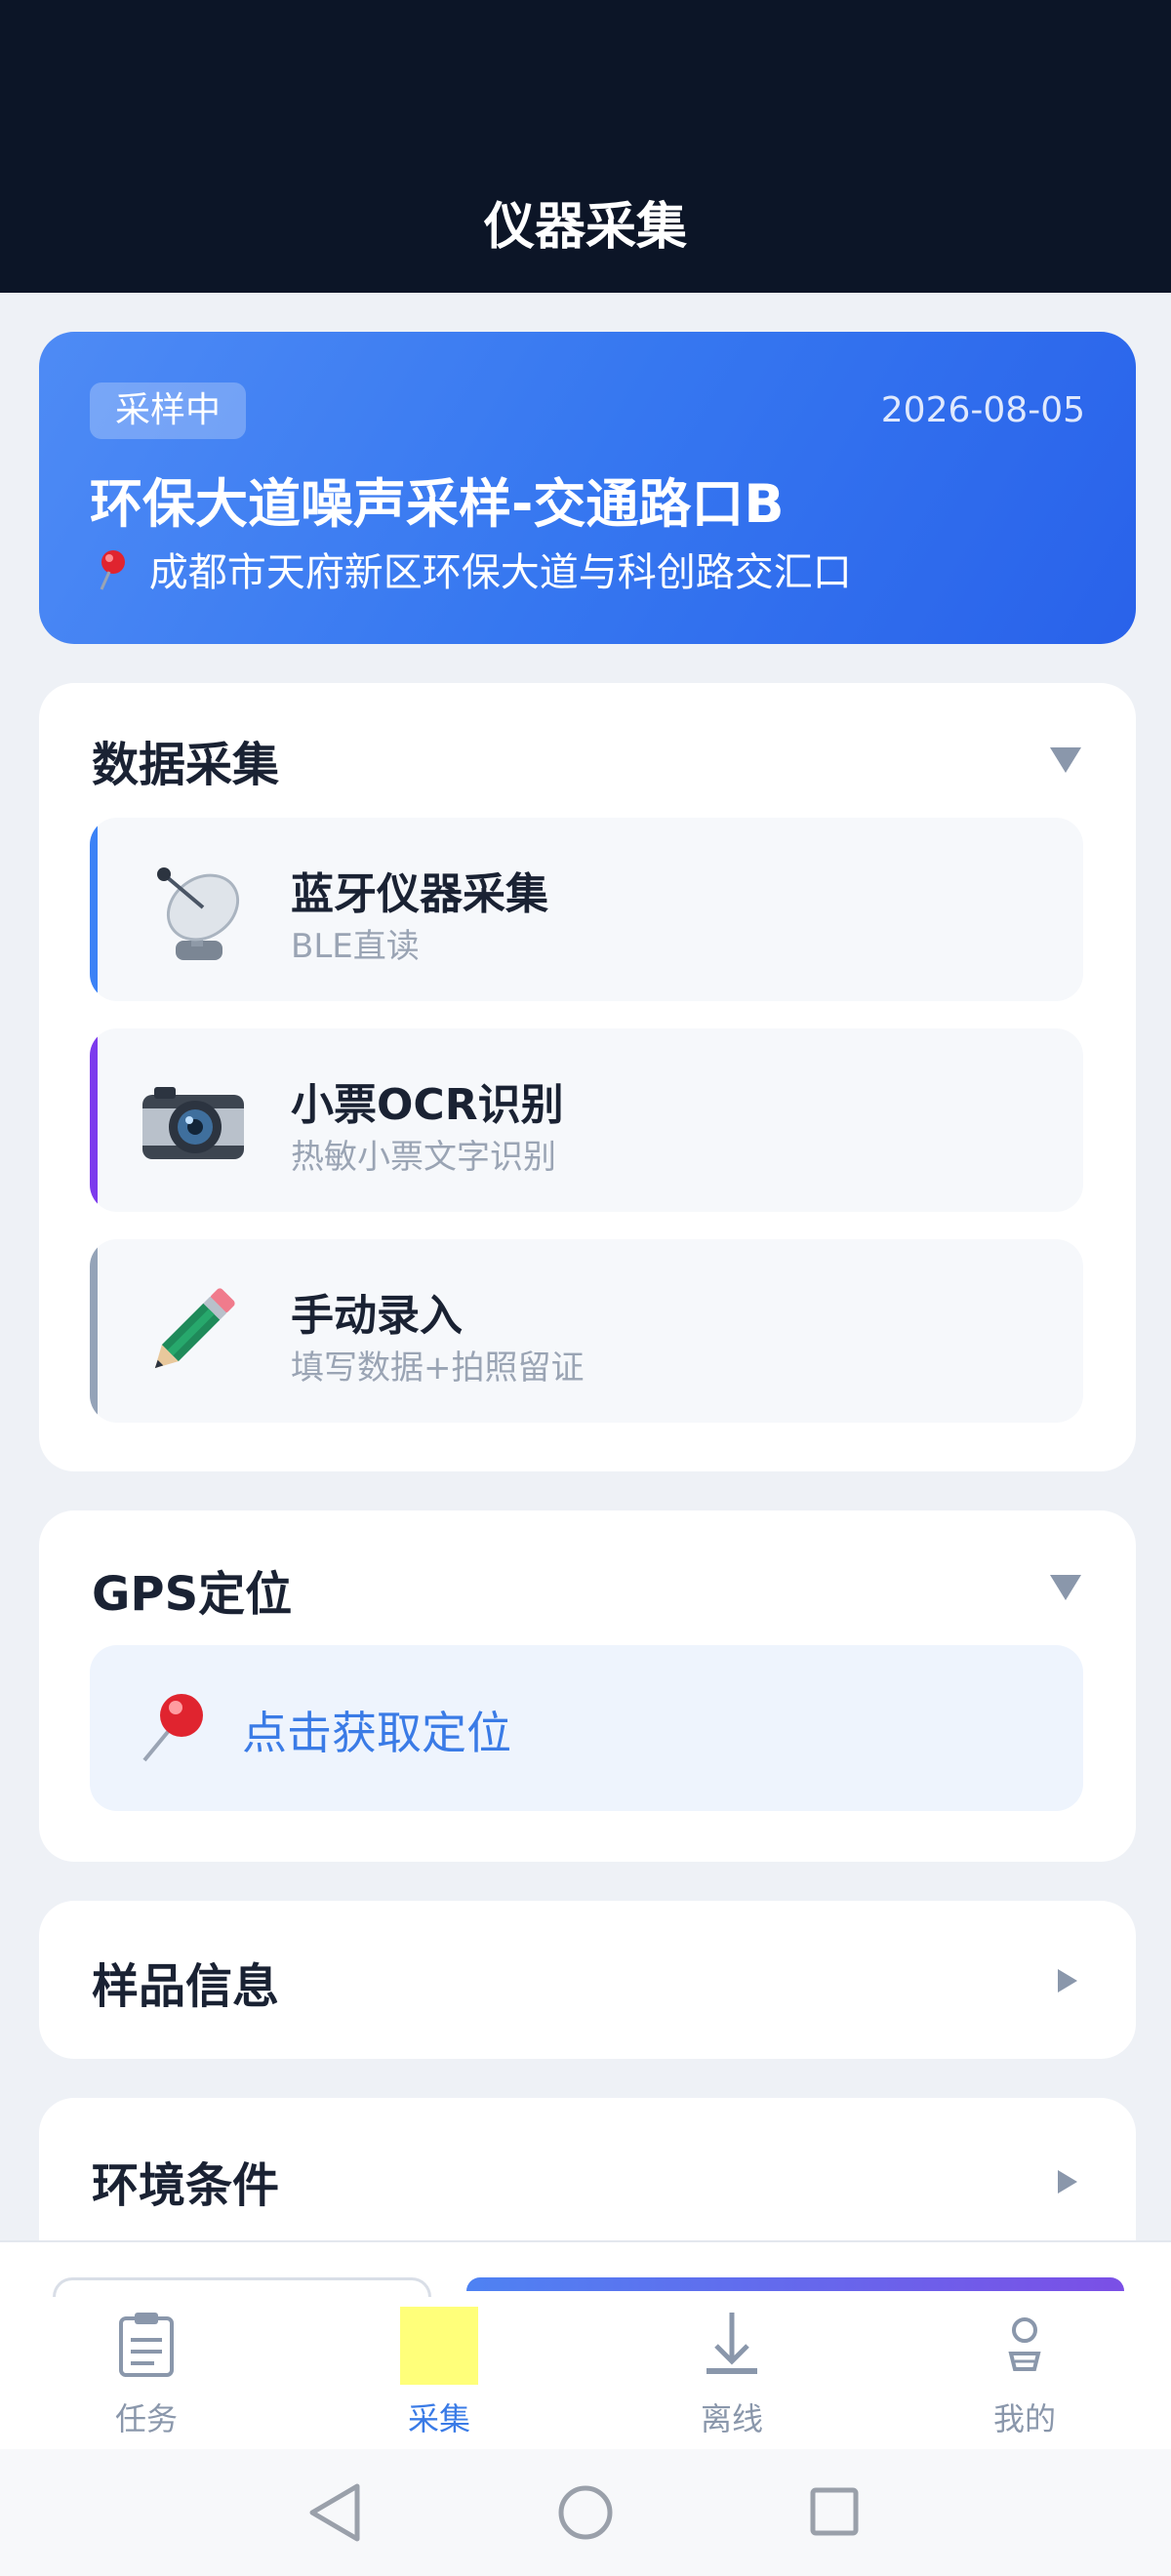  What do you see at coordinates (192, 1594) in the screenshot?
I see `gps-title: GPS定位` at bounding box center [192, 1594].